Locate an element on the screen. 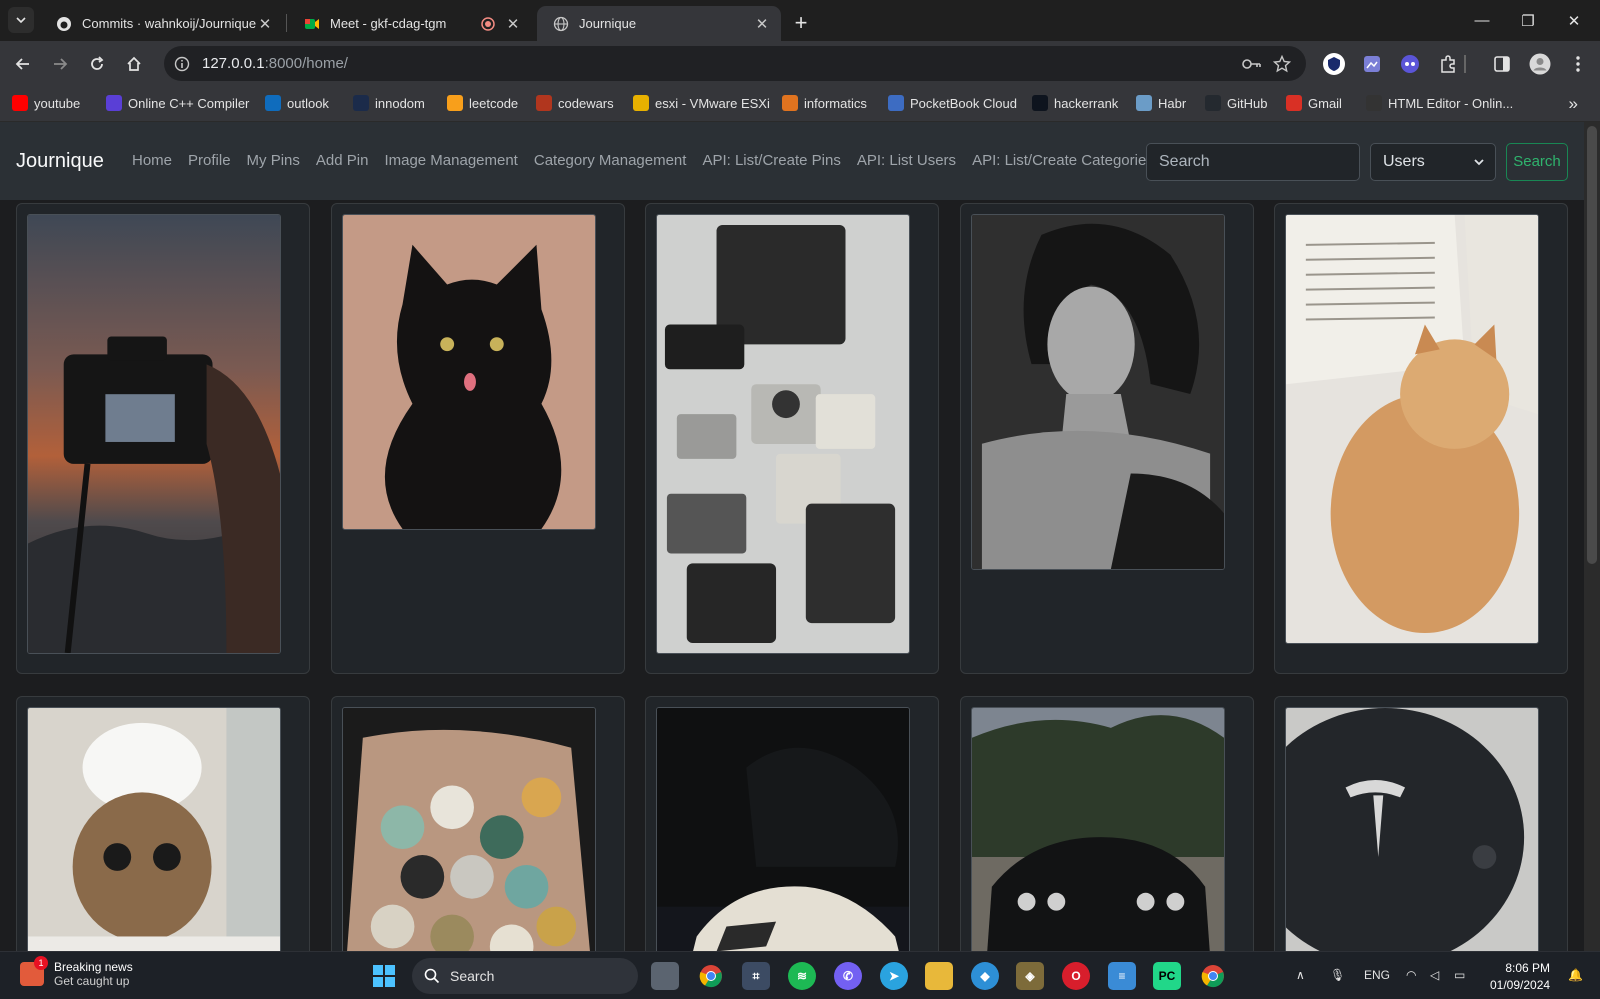 The image size is (1600, 999). plus-icon: + is located at coordinates (801, 22).